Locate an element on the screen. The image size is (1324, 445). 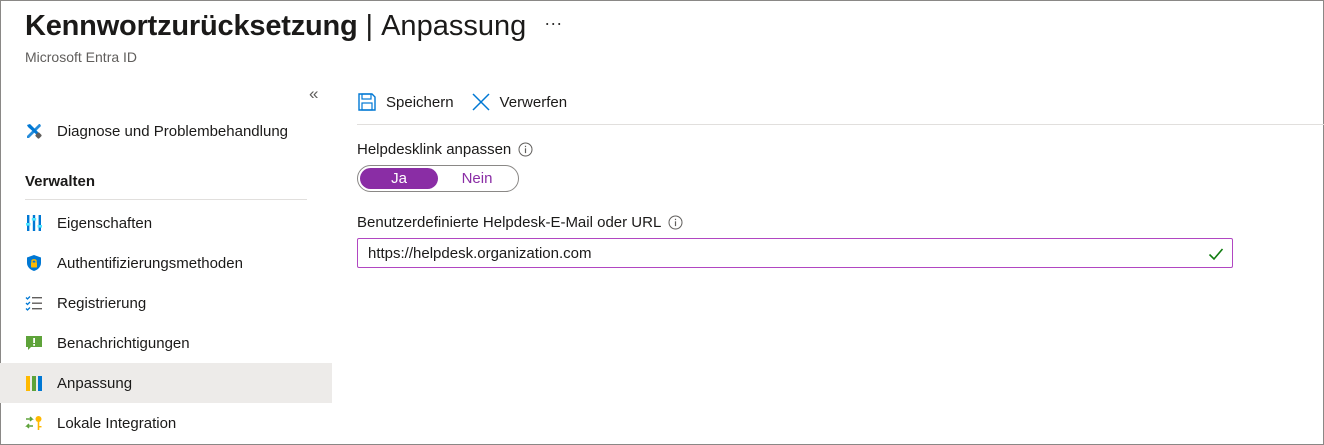
customization-icon is located at coordinates (34, 383).